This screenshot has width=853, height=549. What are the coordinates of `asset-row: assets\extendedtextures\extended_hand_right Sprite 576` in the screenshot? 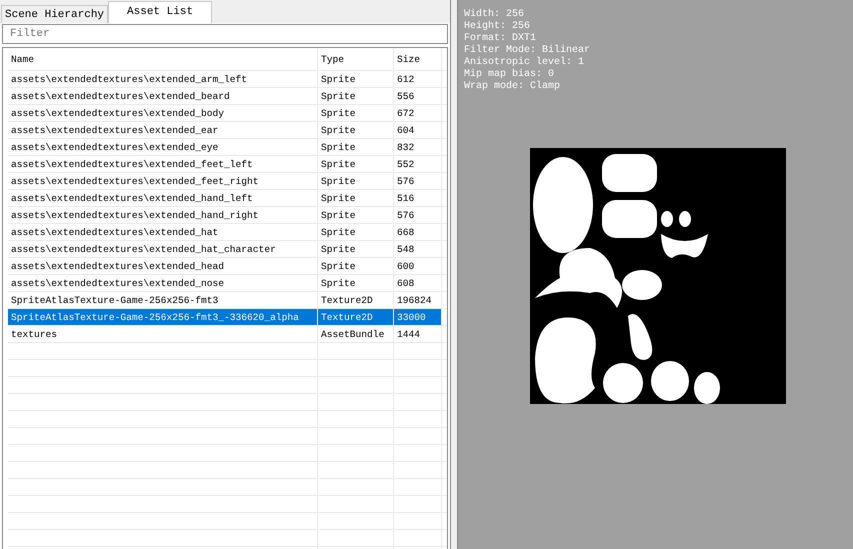 It's located at (227, 215).